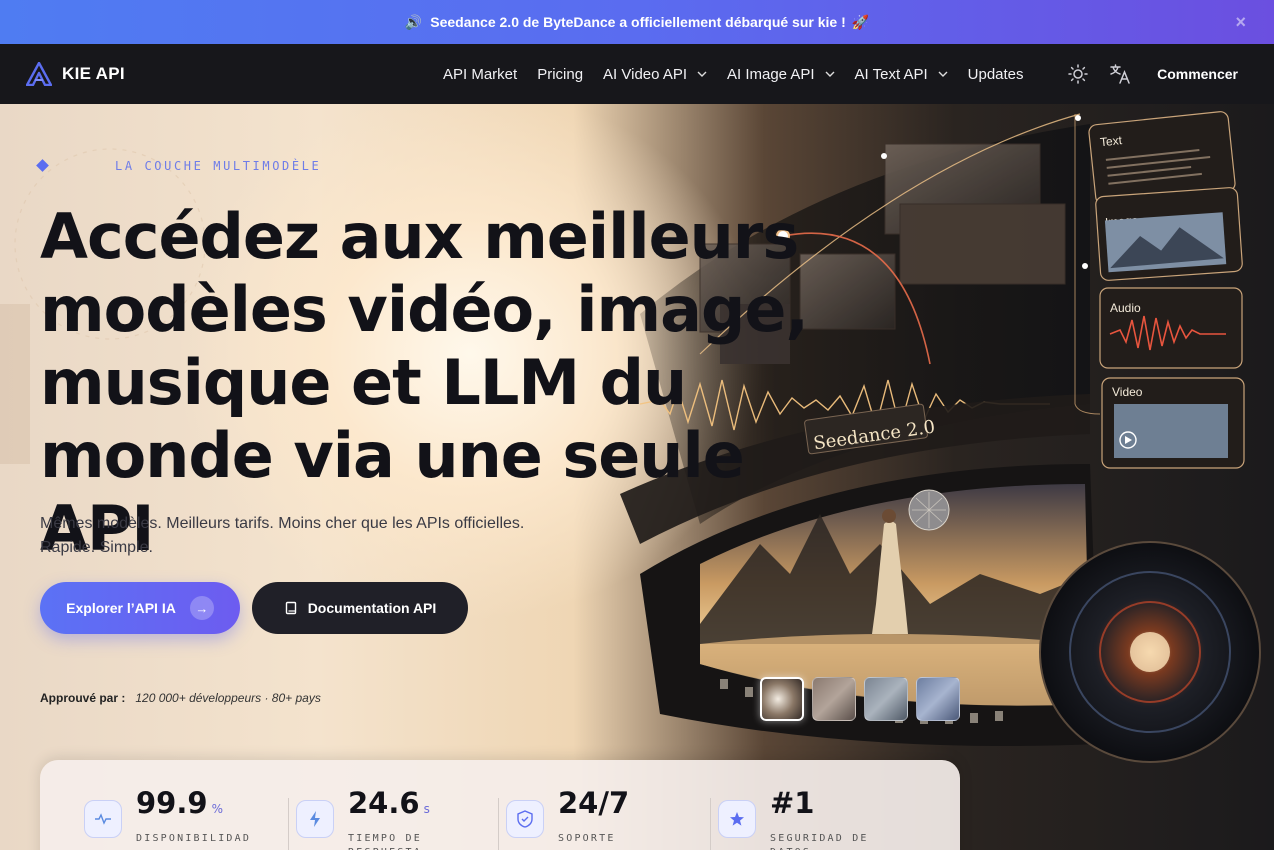 This screenshot has height=850, width=1274. Describe the element at coordinates (1197, 74) in the screenshot. I see `get-started-button: Commencer` at that location.